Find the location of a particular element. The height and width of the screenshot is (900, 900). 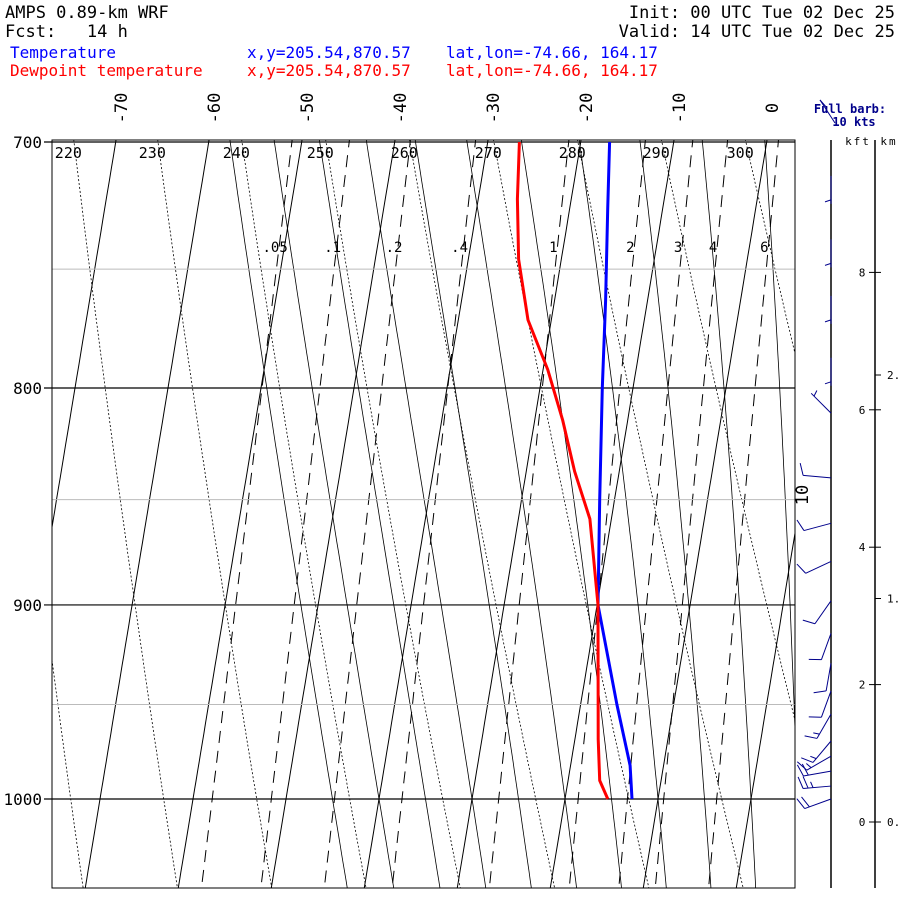

km-label: 1. is located at coordinates (893, 599).